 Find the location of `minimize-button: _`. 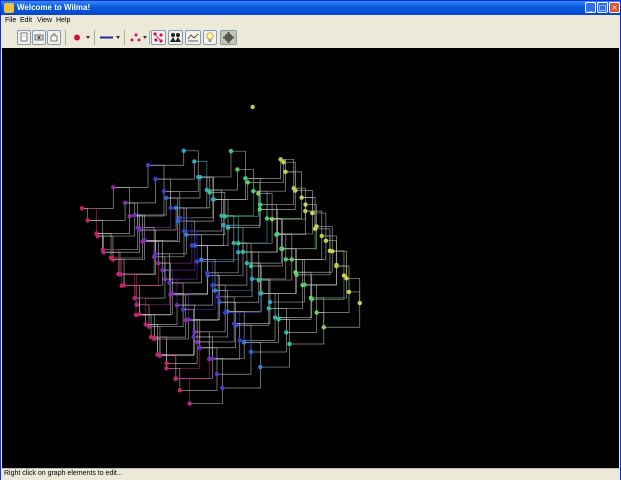

minimize-button: _ is located at coordinates (590, 7).